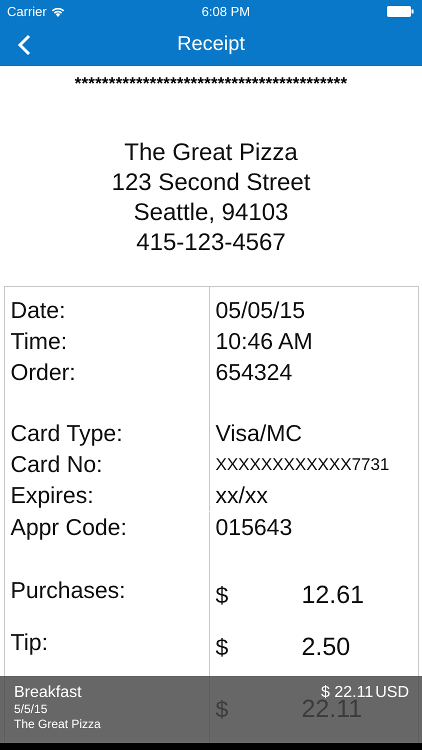 This screenshot has width=422, height=750. What do you see at coordinates (39, 341) in the screenshot?
I see `field-label: Time:` at bounding box center [39, 341].